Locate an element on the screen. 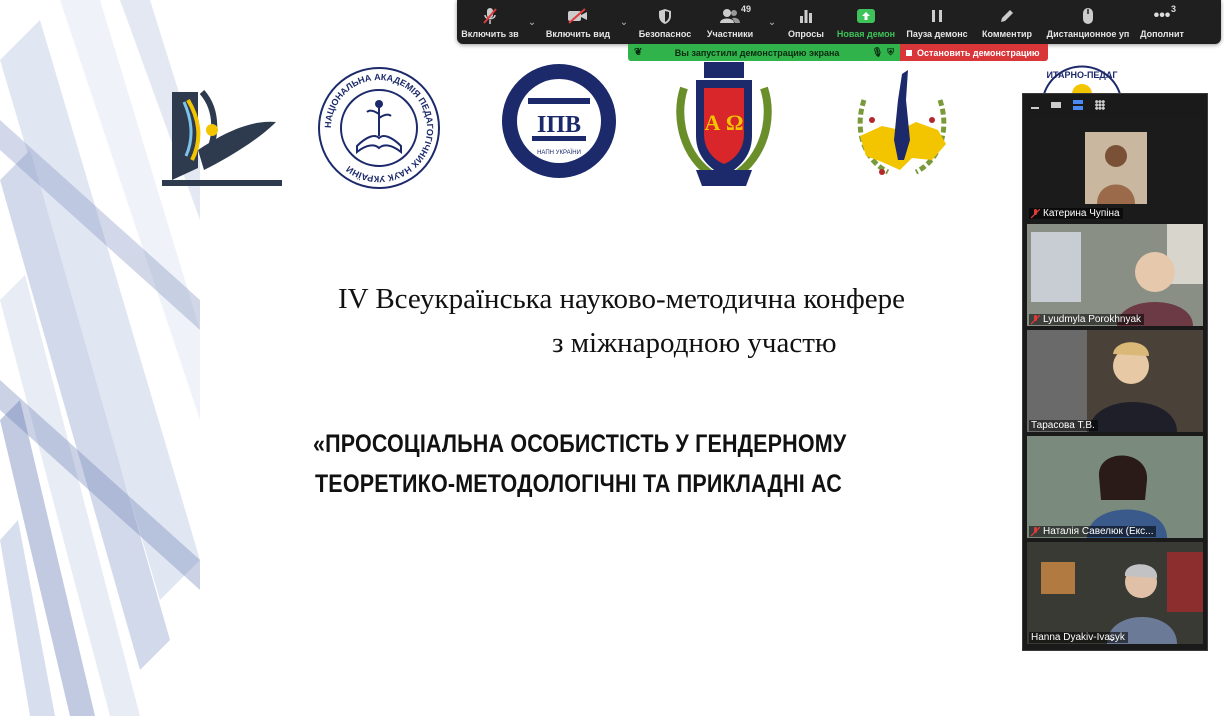  security-label: Безопаснос is located at coordinates (665, 34).